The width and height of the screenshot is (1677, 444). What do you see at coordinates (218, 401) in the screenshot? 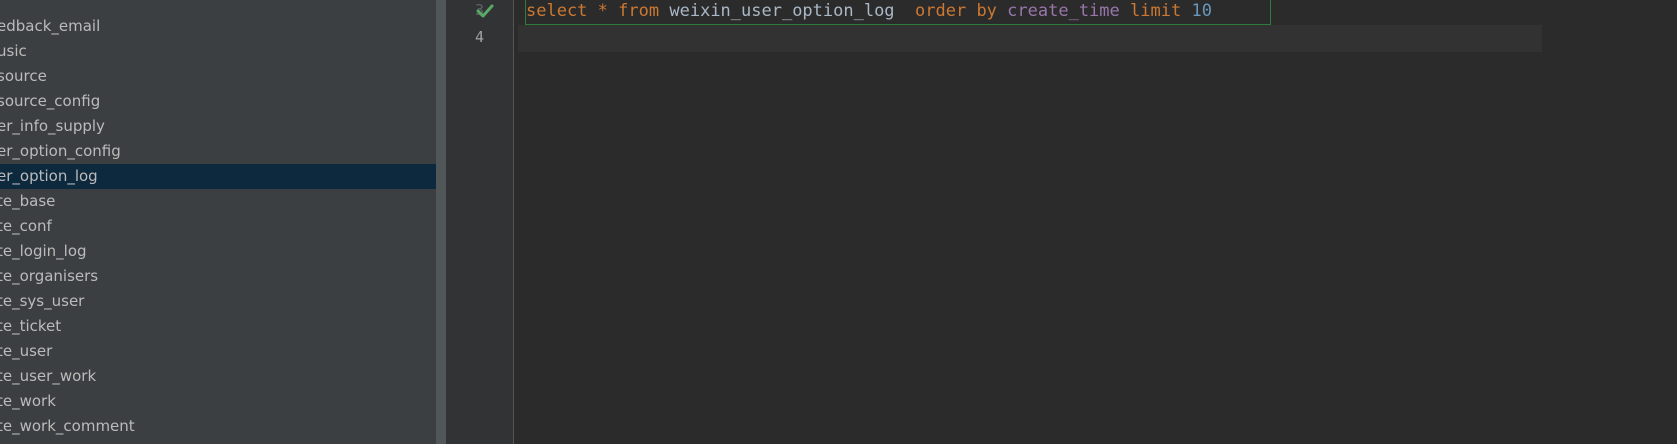
I see `tree-item: te_work` at bounding box center [218, 401].